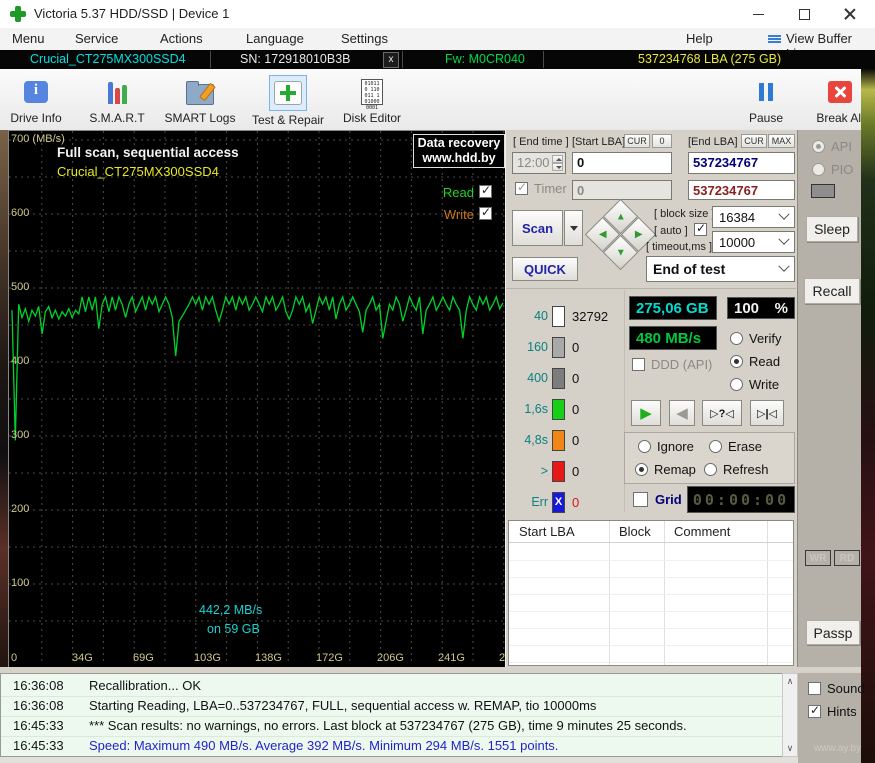 This screenshot has height=763, width=875. Describe the element at coordinates (814, 688) in the screenshot. I see `sound-checkbox` at that location.